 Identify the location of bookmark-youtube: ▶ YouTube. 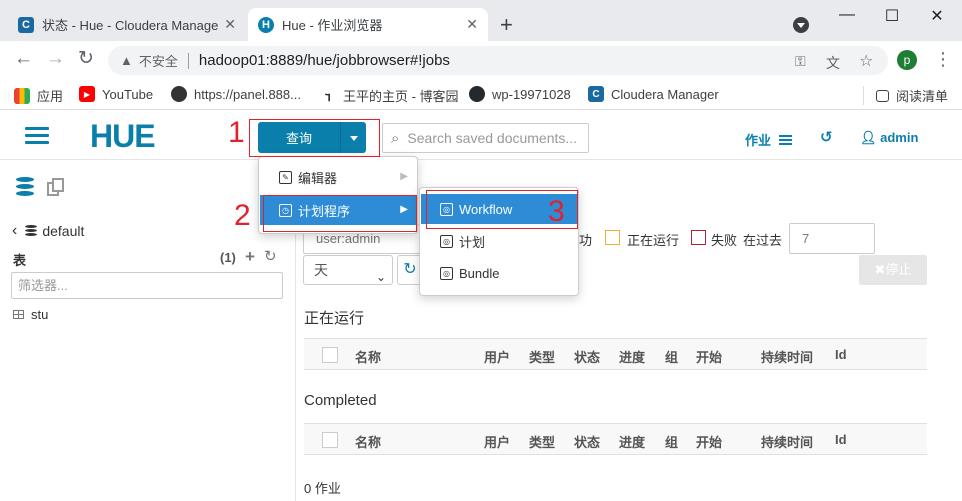
(116, 94).